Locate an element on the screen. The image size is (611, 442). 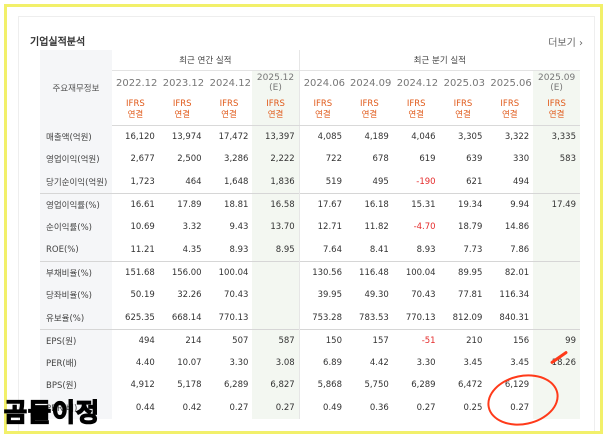
period-header: 2023.12 is located at coordinates (182, 83).